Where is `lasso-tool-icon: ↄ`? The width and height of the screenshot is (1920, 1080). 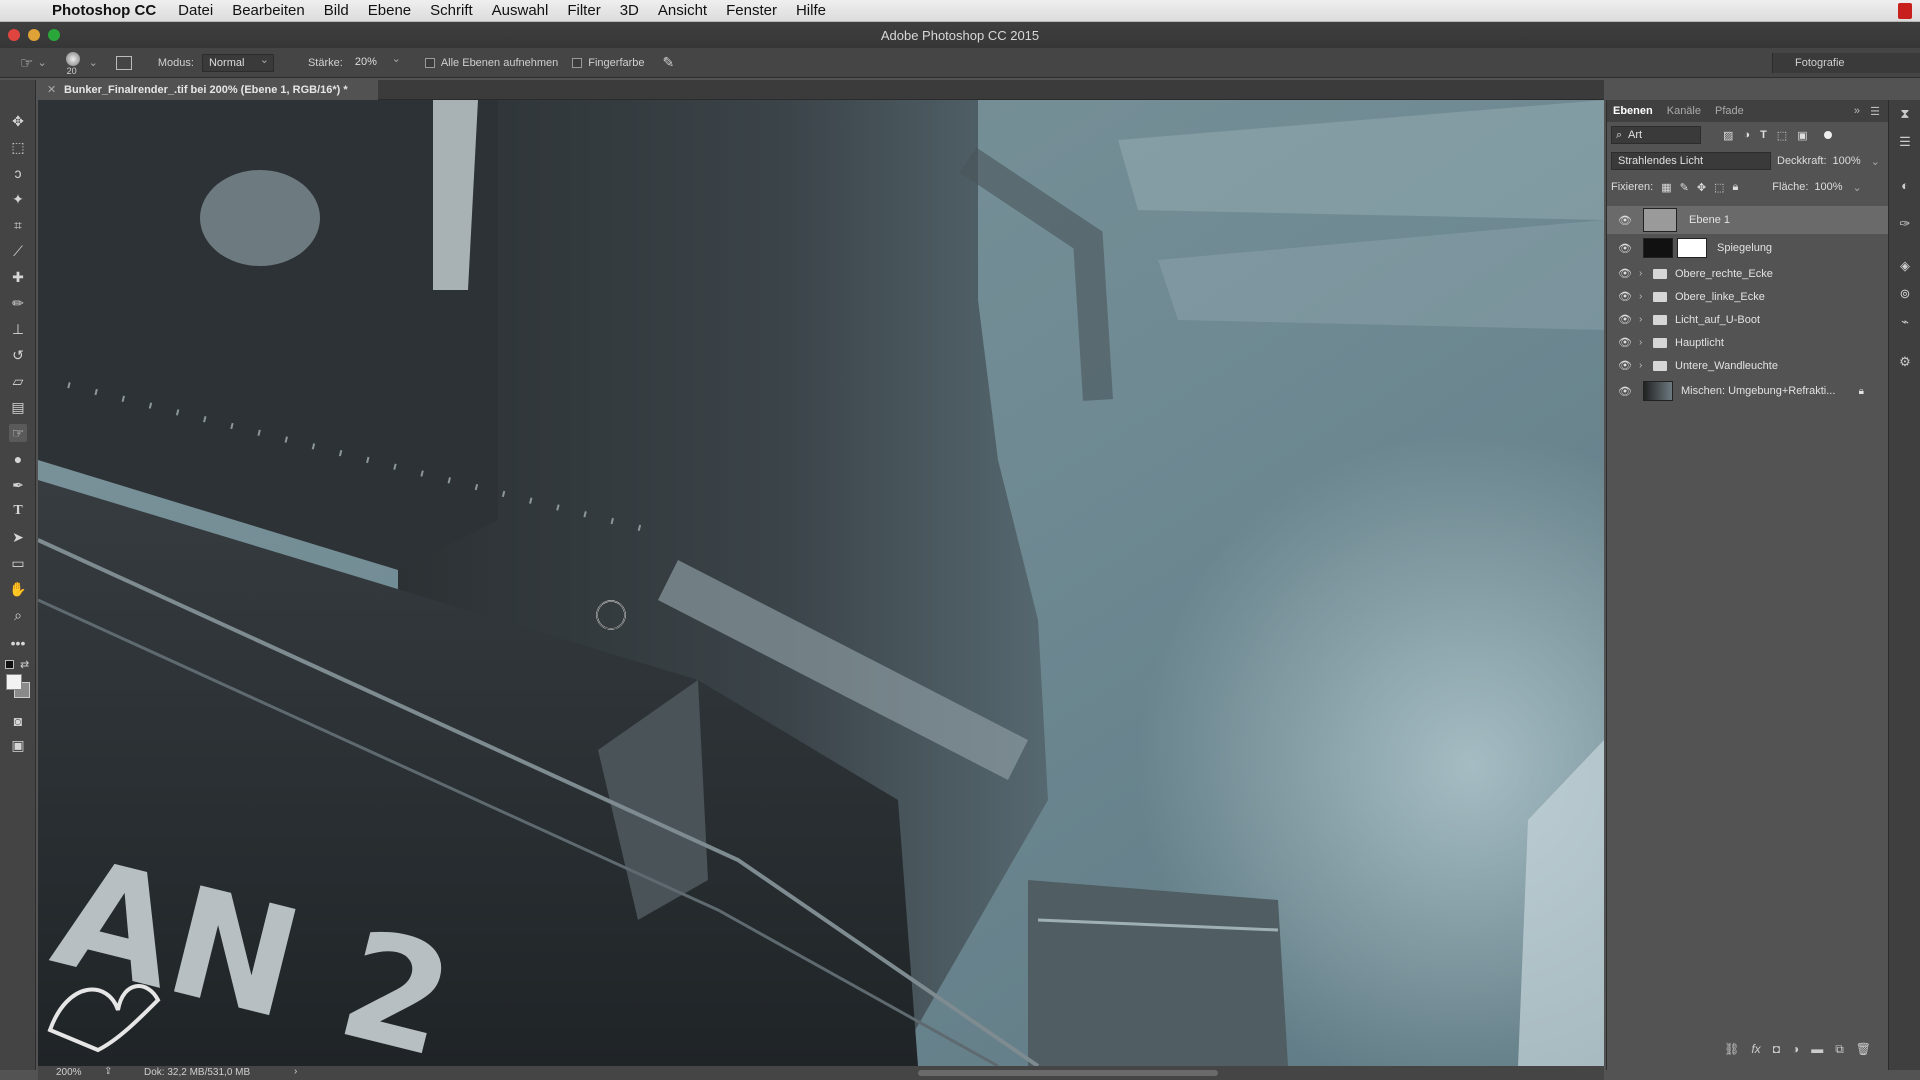
lasso-tool-icon: ↄ is located at coordinates (18, 173).